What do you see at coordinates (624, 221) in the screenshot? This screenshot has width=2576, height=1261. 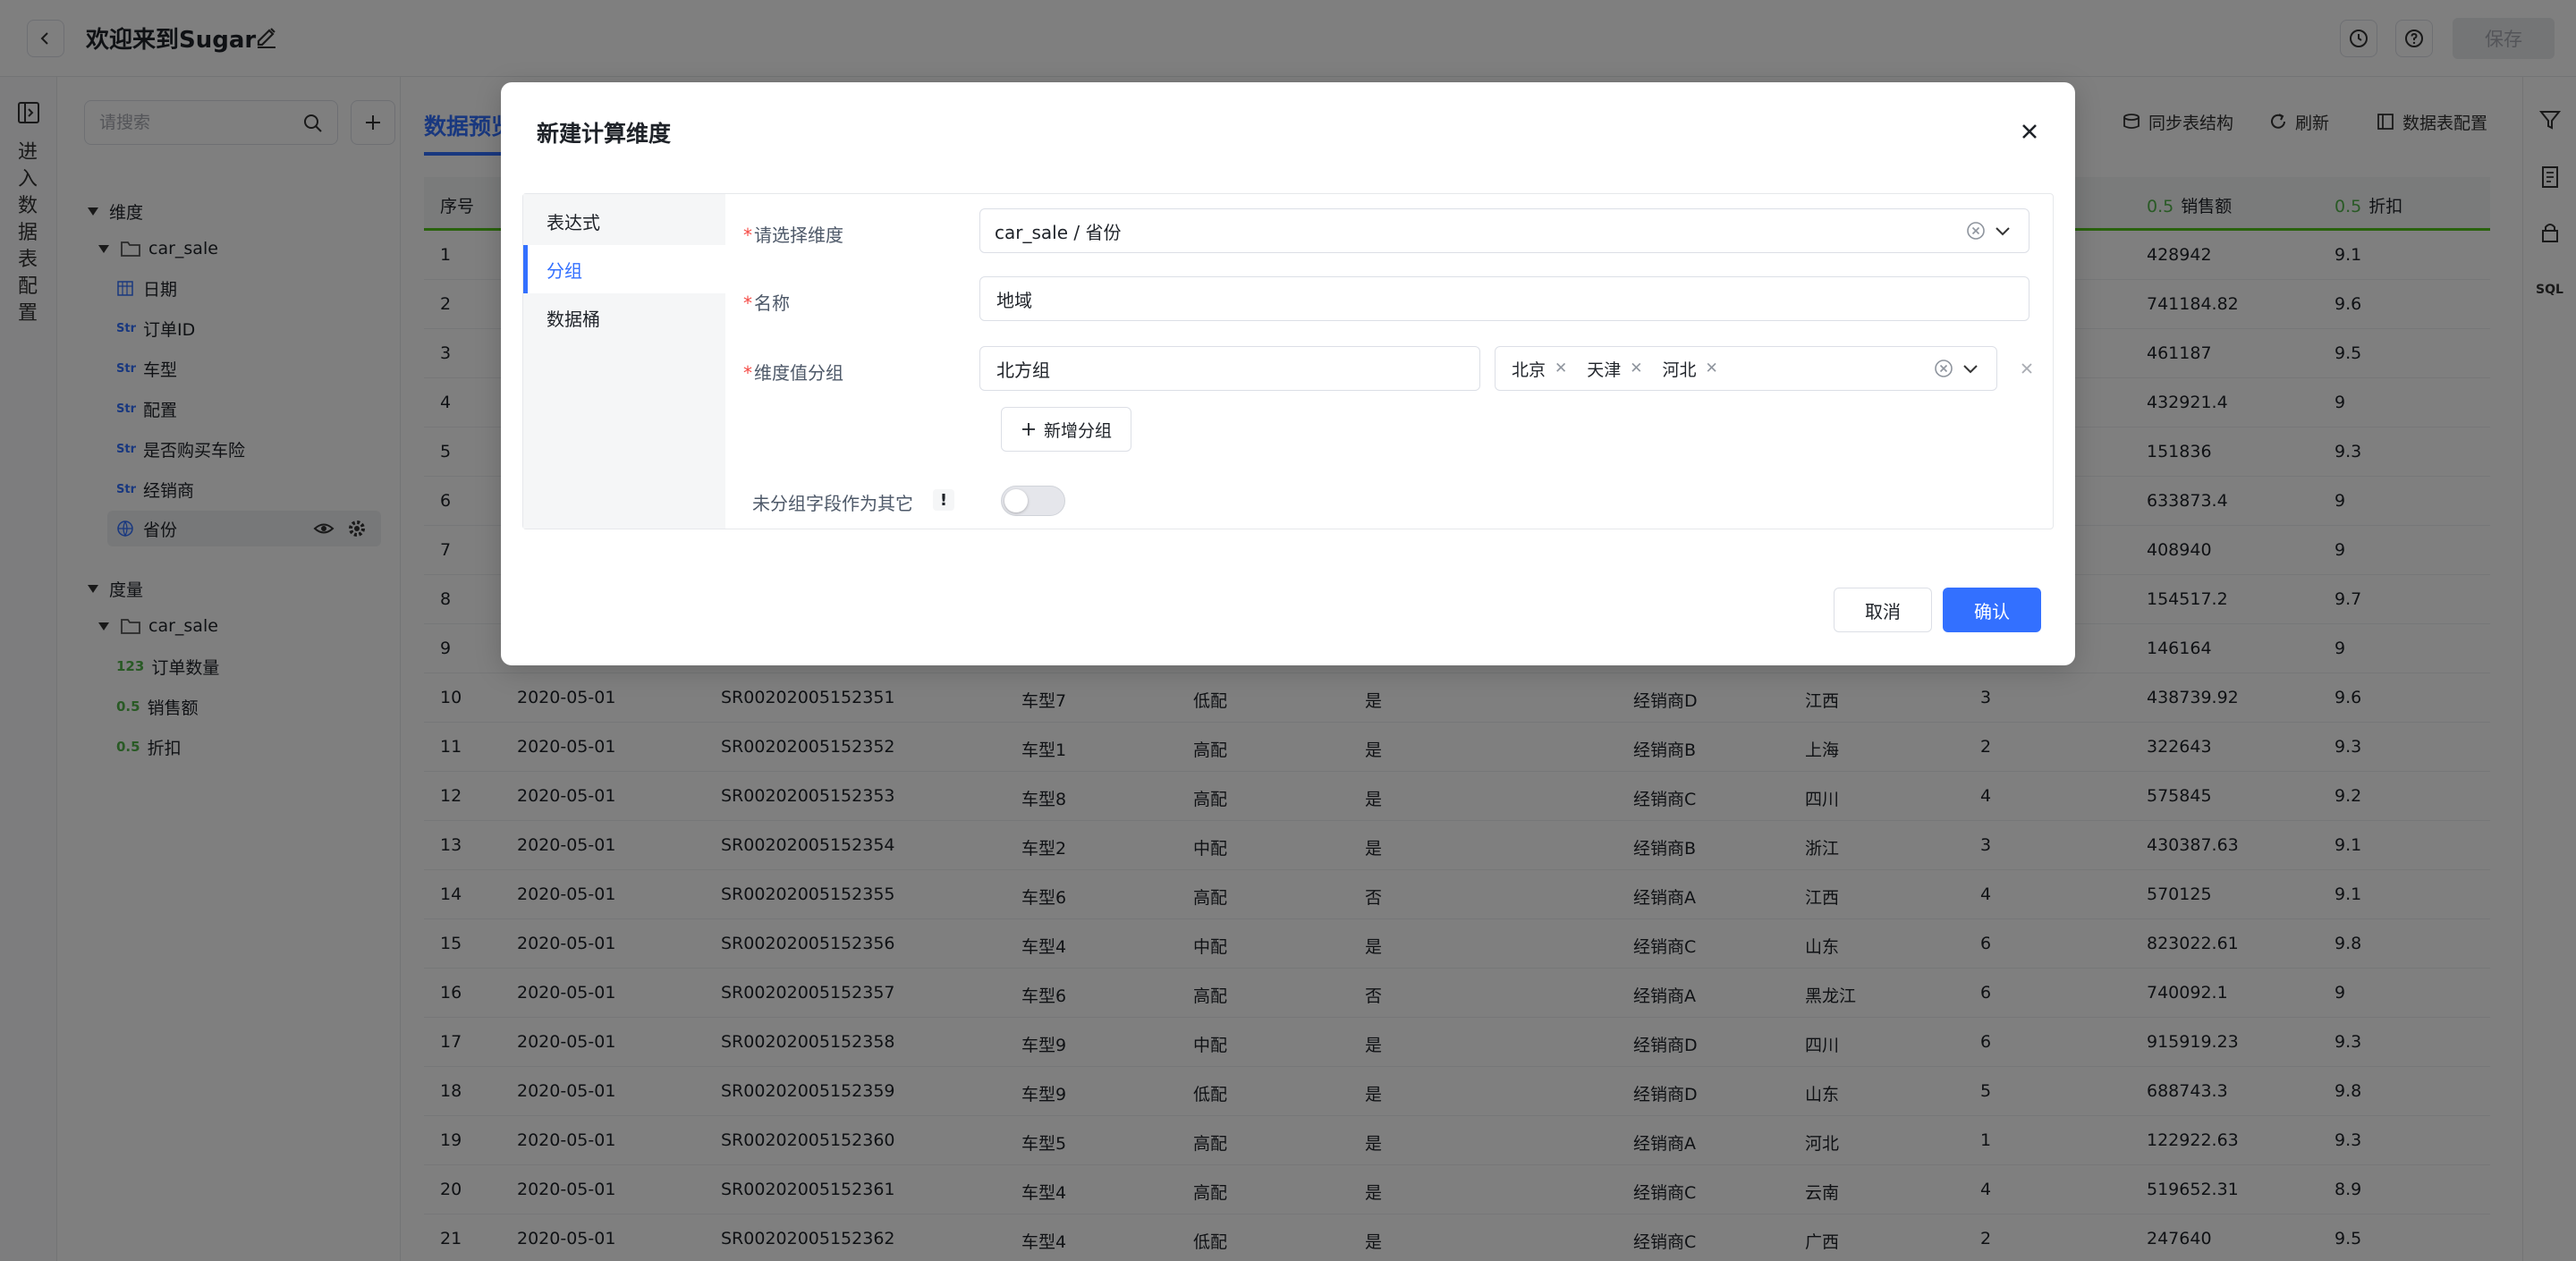 I see `tab-expression: 表达式` at bounding box center [624, 221].